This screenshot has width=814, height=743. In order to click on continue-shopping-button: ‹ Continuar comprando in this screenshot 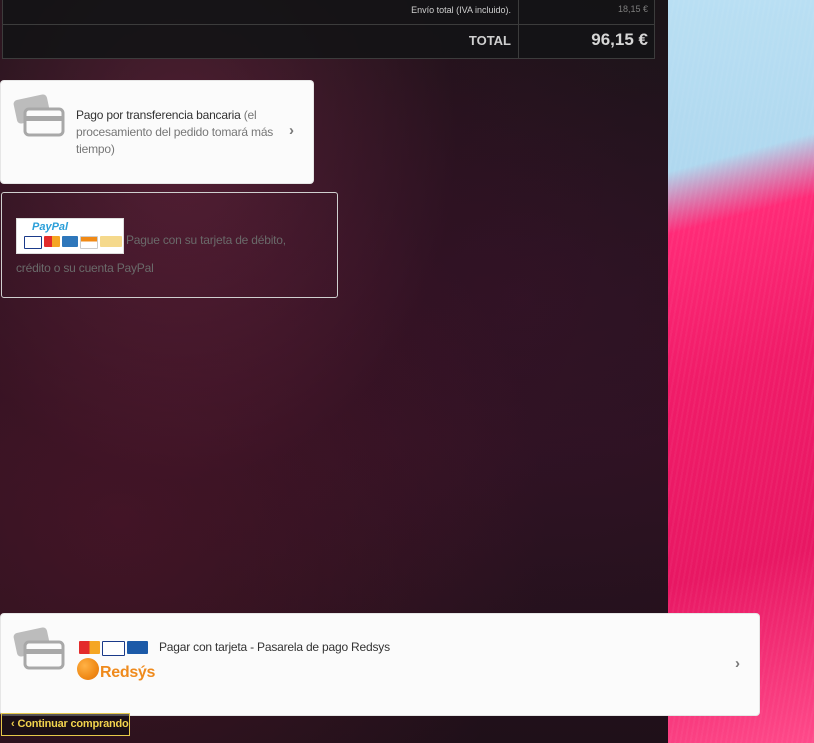, I will do `click(65, 724)`.